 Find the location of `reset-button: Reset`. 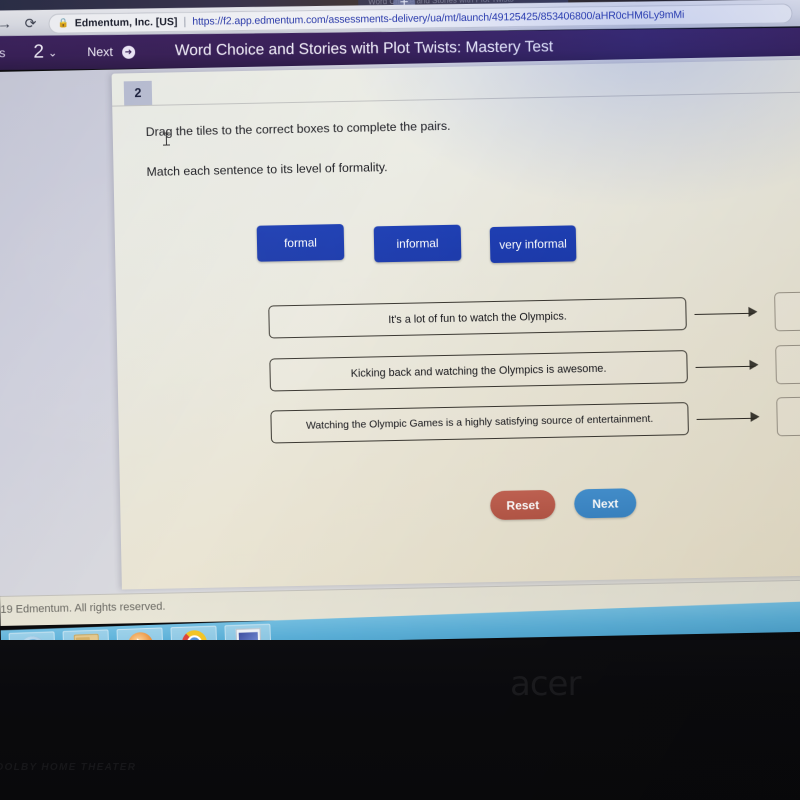

reset-button: Reset is located at coordinates (523, 505).